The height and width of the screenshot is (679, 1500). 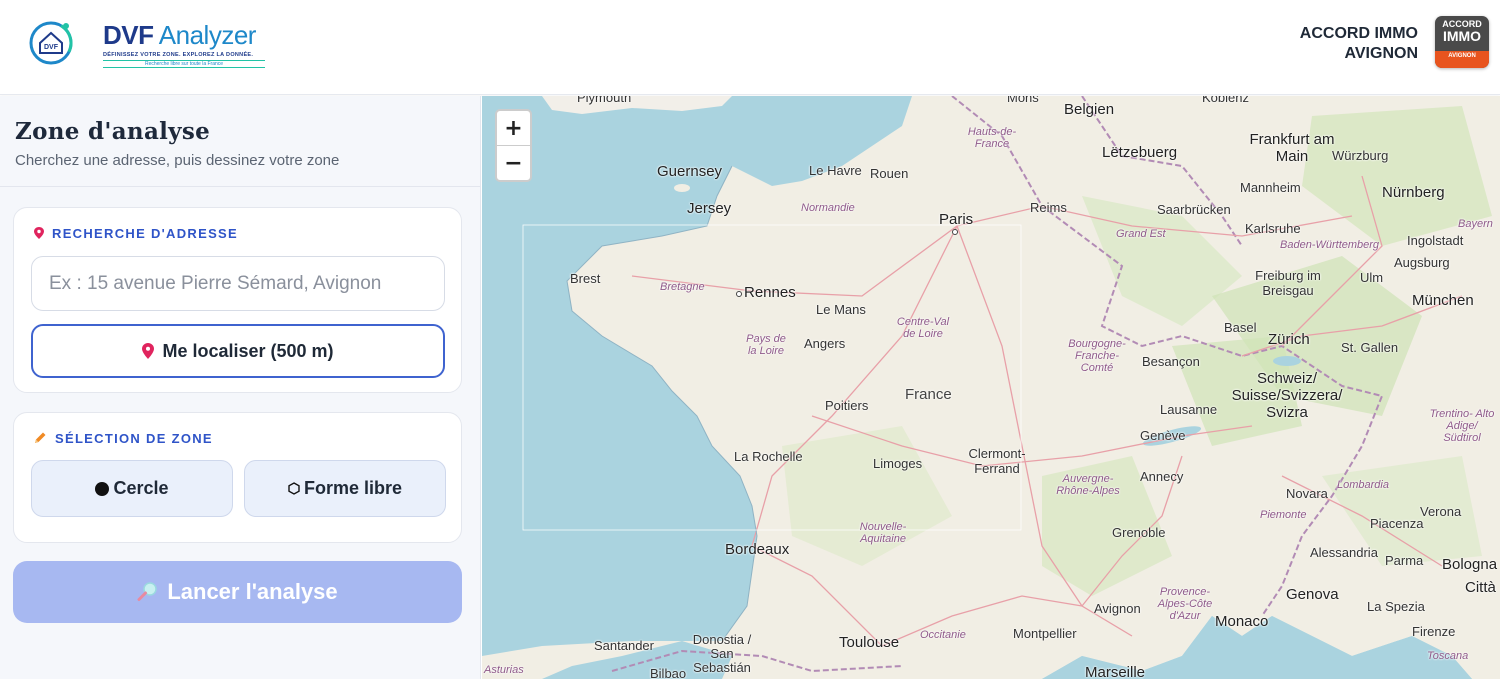 I want to click on map-label: Basel, so click(x=1240, y=327).